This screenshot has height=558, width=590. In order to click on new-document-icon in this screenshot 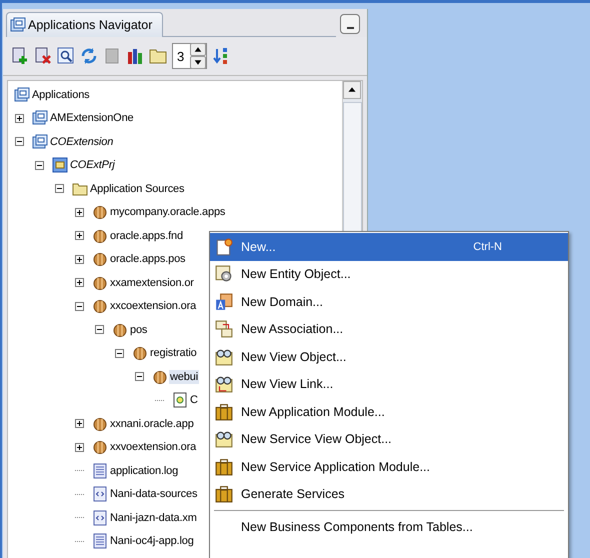, I will do `click(224, 247)`.